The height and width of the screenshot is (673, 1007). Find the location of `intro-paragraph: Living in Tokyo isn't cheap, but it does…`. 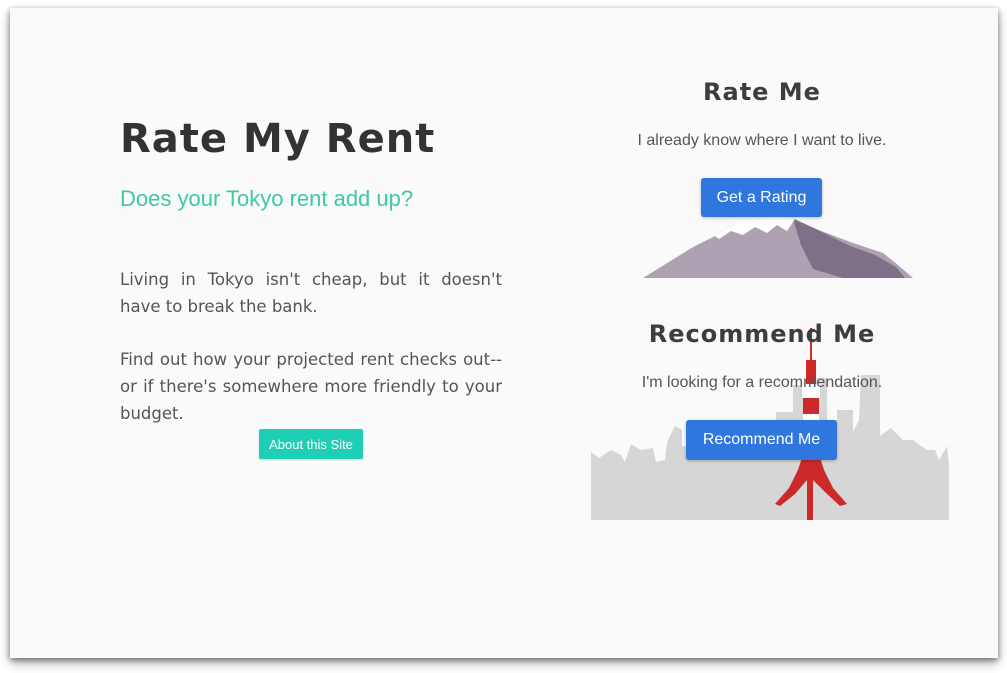

intro-paragraph: Living in Tokyo isn't cheap, but it does… is located at coordinates (311, 293).